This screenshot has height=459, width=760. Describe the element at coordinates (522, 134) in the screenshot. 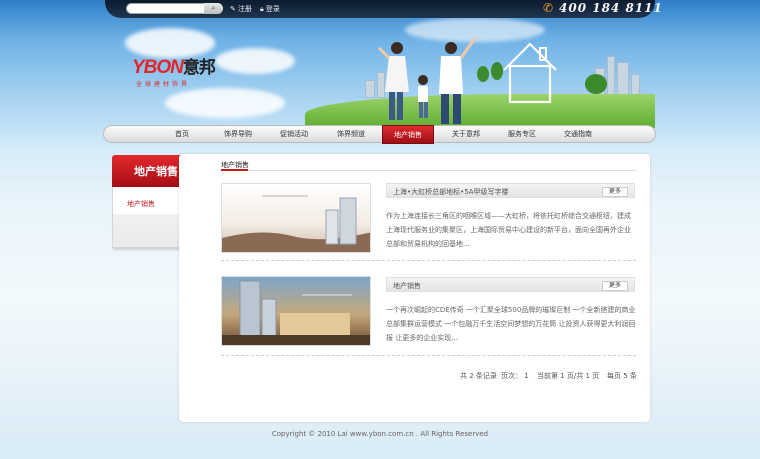

I see `nav-item-service: 服务专区` at that location.